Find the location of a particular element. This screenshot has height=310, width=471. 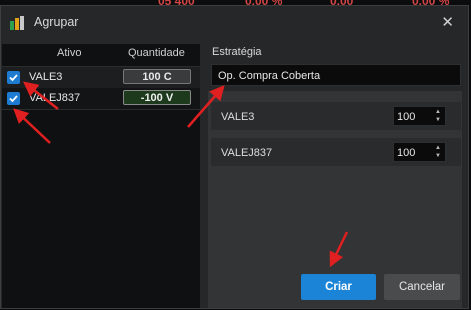

quantity-badge: 100 C is located at coordinates (157, 76).